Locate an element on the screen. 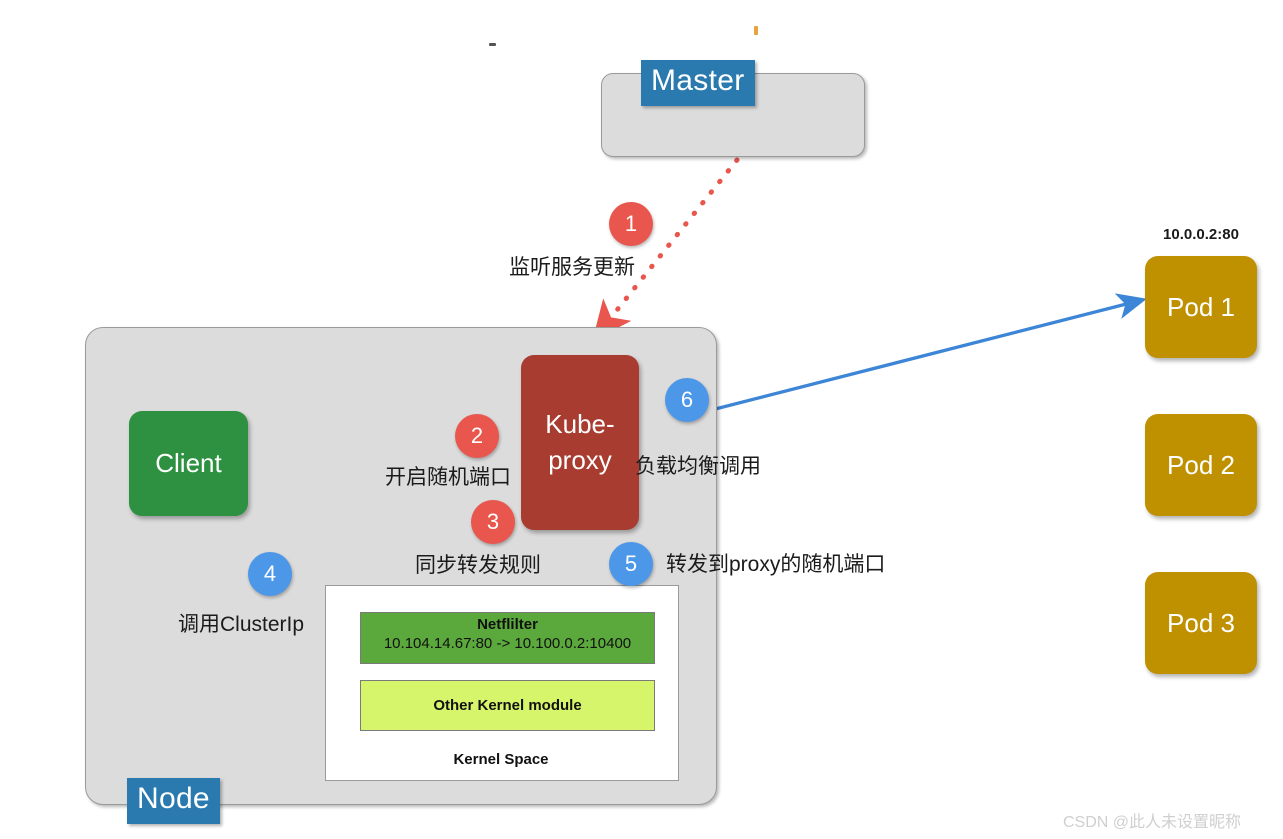 The height and width of the screenshot is (839, 1283). pod-2-box: Pod 2 is located at coordinates (1201, 465).